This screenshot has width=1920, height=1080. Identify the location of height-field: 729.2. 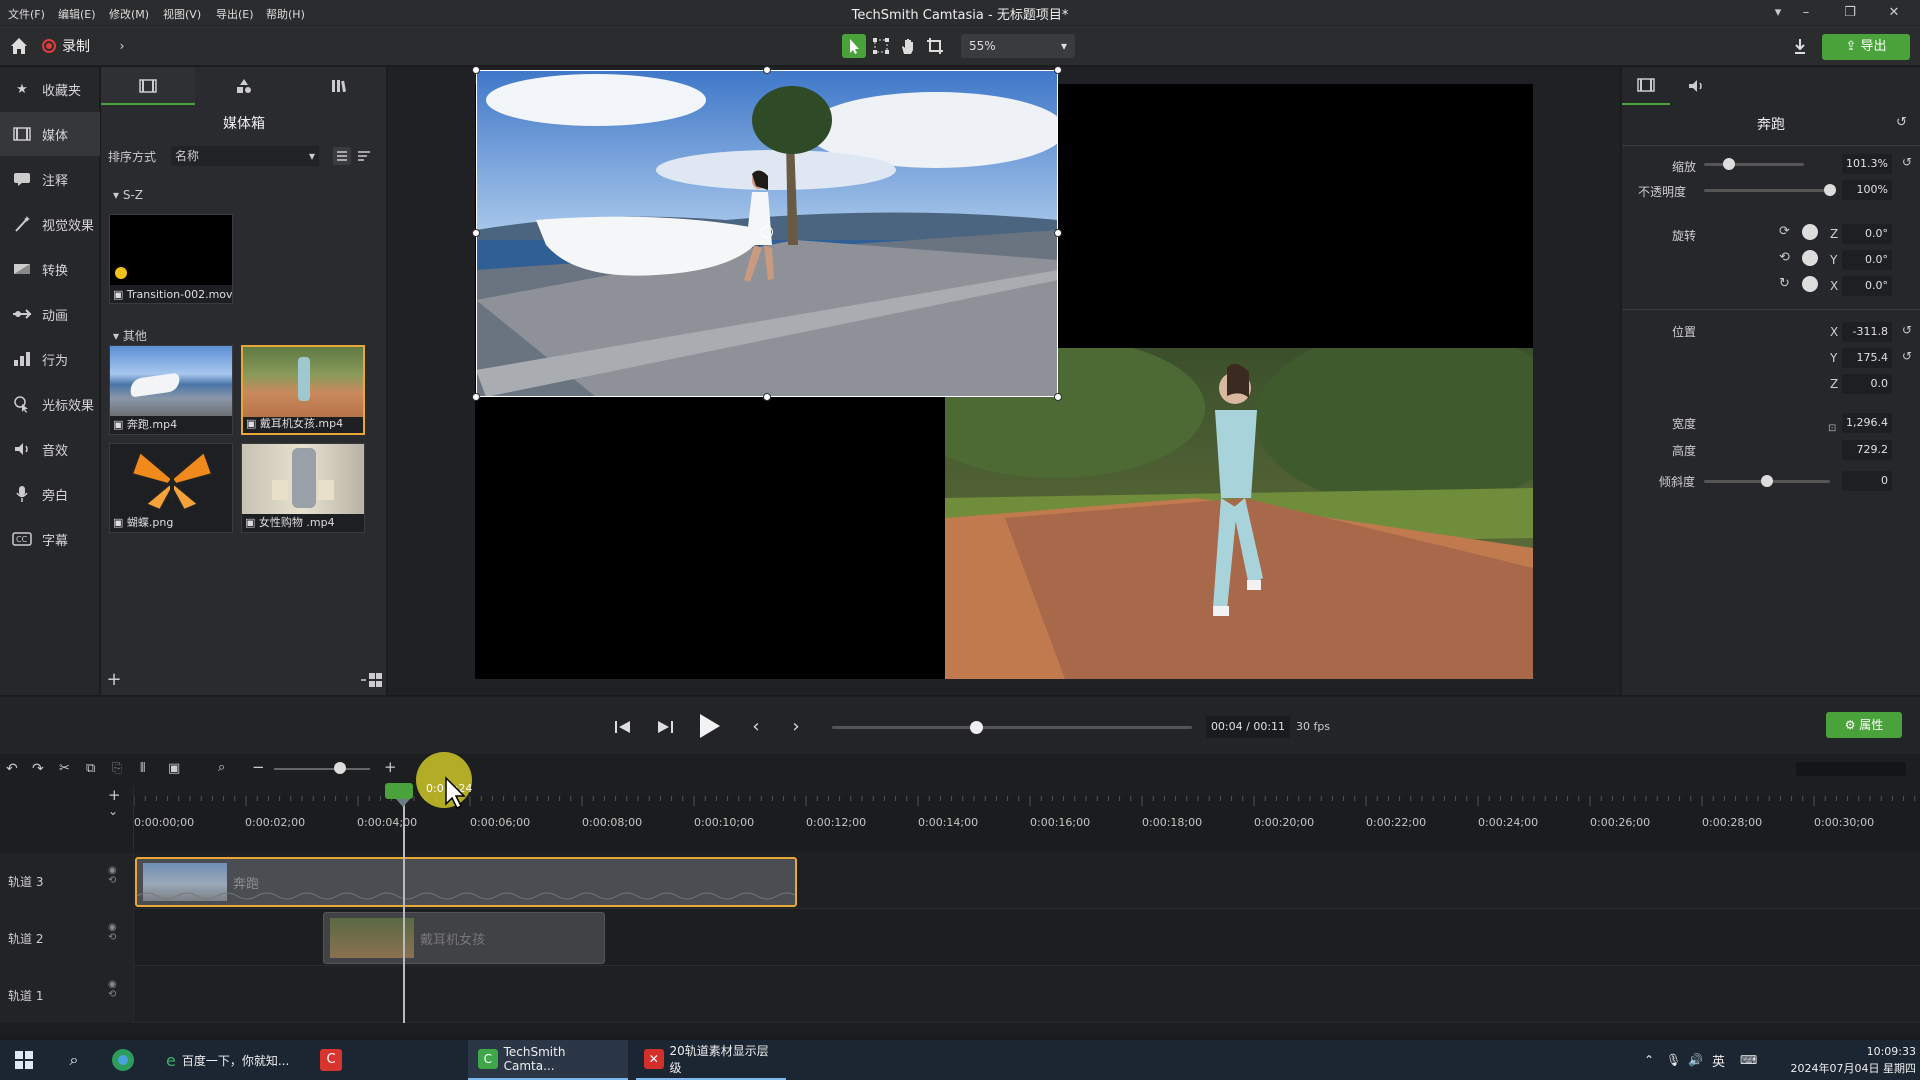
(1867, 450).